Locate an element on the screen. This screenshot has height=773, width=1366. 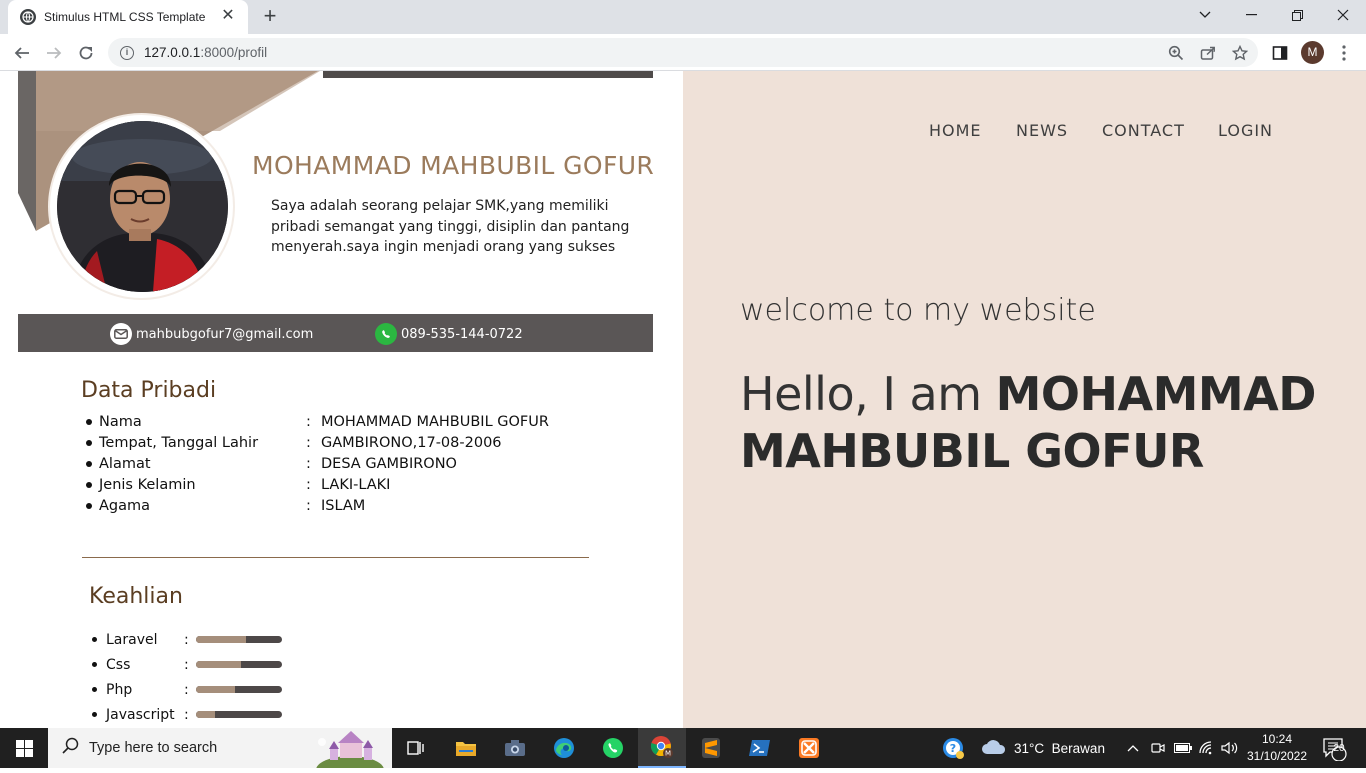
tab-title: Stimulus HTML CSS Template is located at coordinates (125, 17).